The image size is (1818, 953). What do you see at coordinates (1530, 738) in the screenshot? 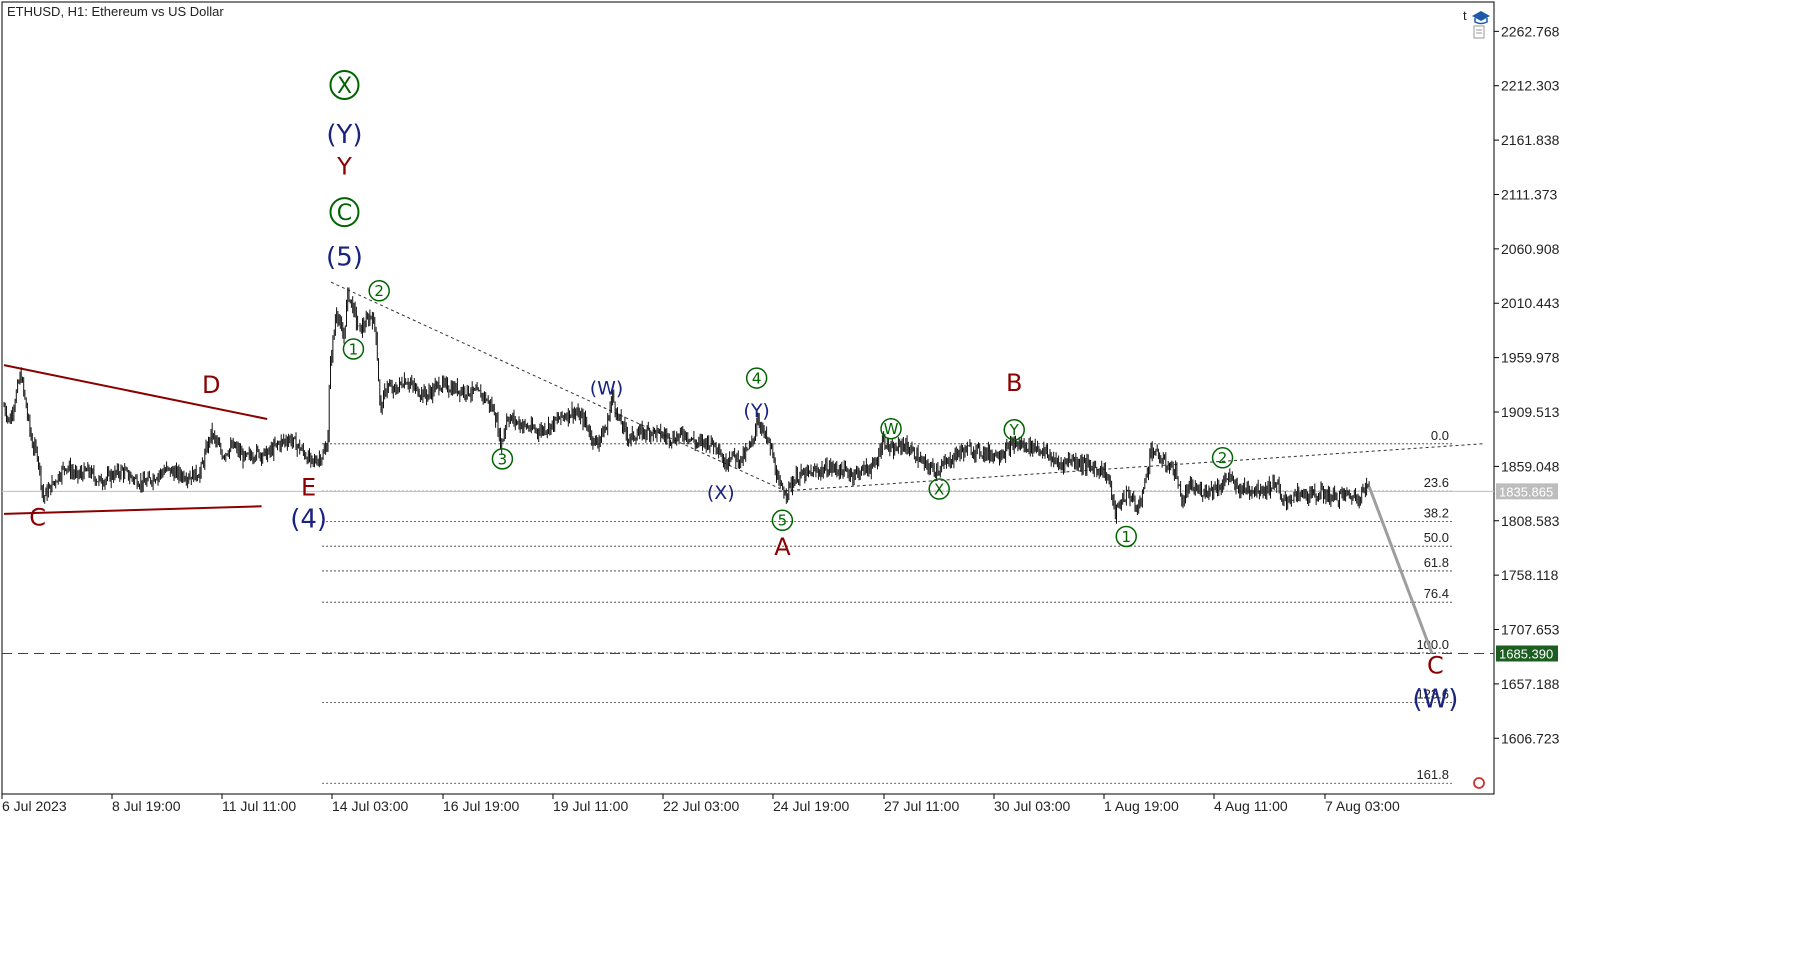
I see `price-tick-label: 1606.723` at bounding box center [1530, 738].